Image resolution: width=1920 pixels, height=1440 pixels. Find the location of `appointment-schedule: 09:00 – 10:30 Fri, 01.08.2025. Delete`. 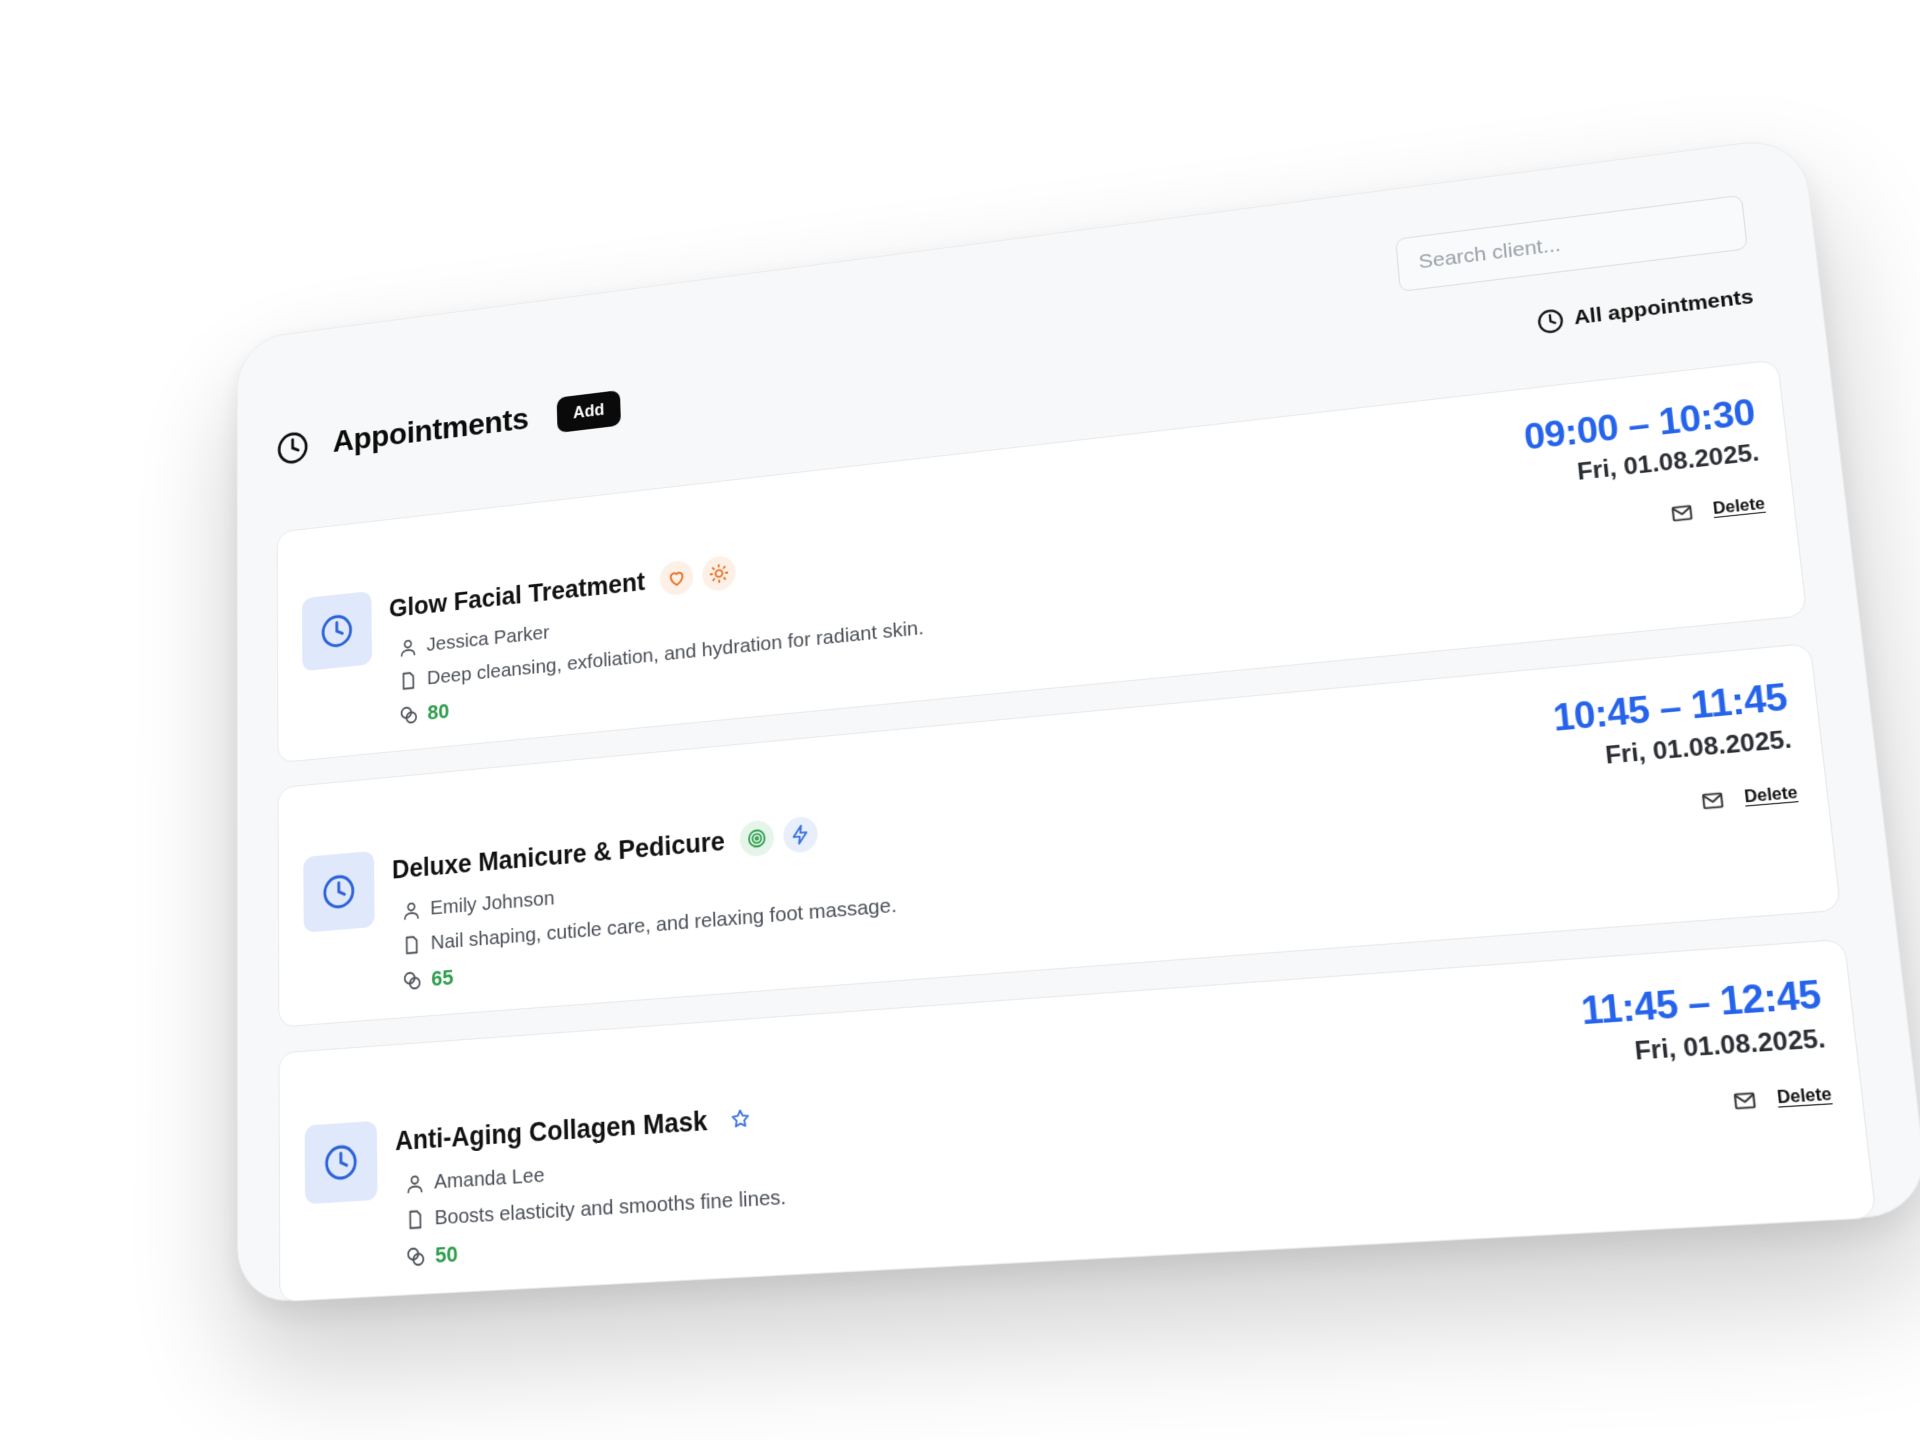

appointment-schedule: 09:00 – 10:30 Fri, 01.08.2025. Delete is located at coordinates (1644, 465).